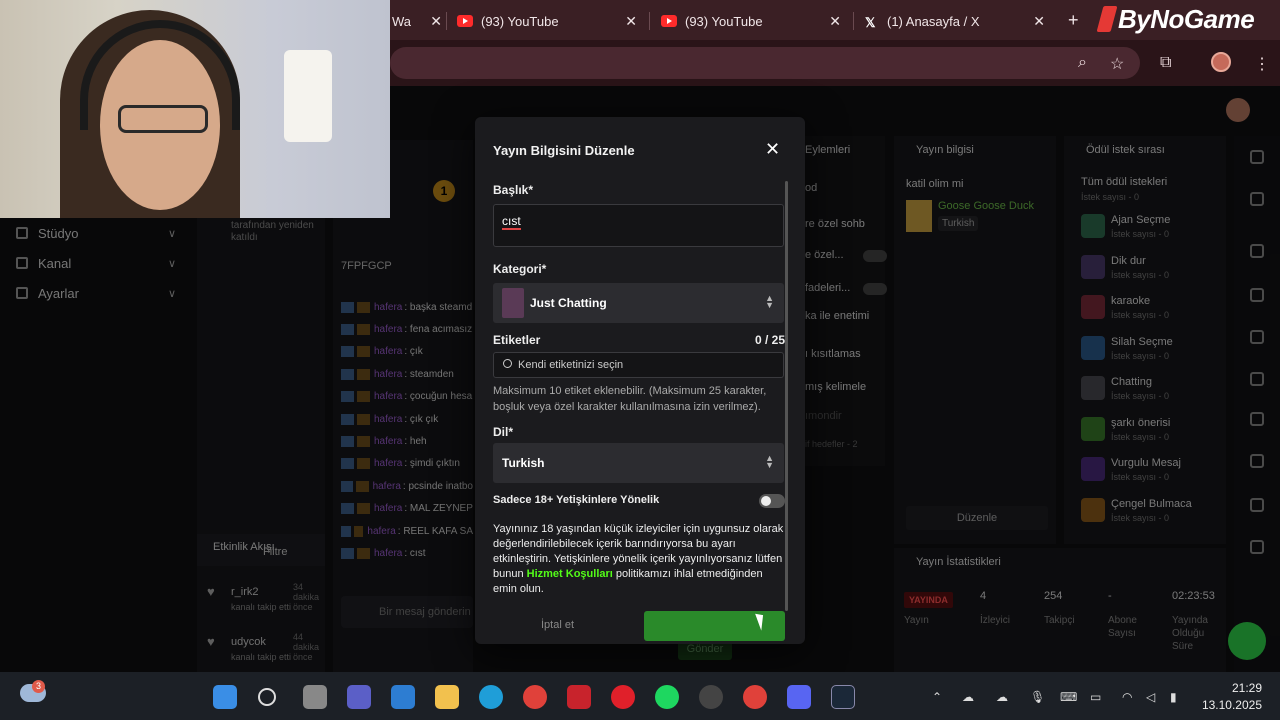 This screenshot has height=720, width=1280. What do you see at coordinates (772, 501) in the screenshot?
I see `adult-toggle` at bounding box center [772, 501].